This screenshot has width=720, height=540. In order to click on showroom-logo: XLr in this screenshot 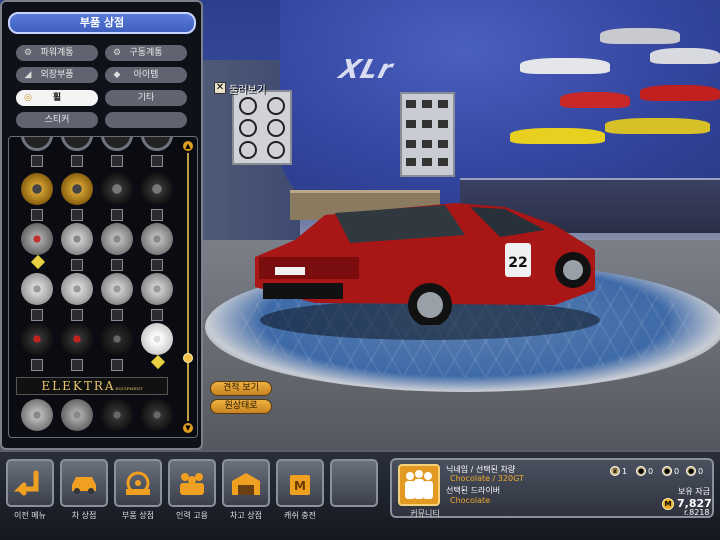, I will do `click(366, 70)`.